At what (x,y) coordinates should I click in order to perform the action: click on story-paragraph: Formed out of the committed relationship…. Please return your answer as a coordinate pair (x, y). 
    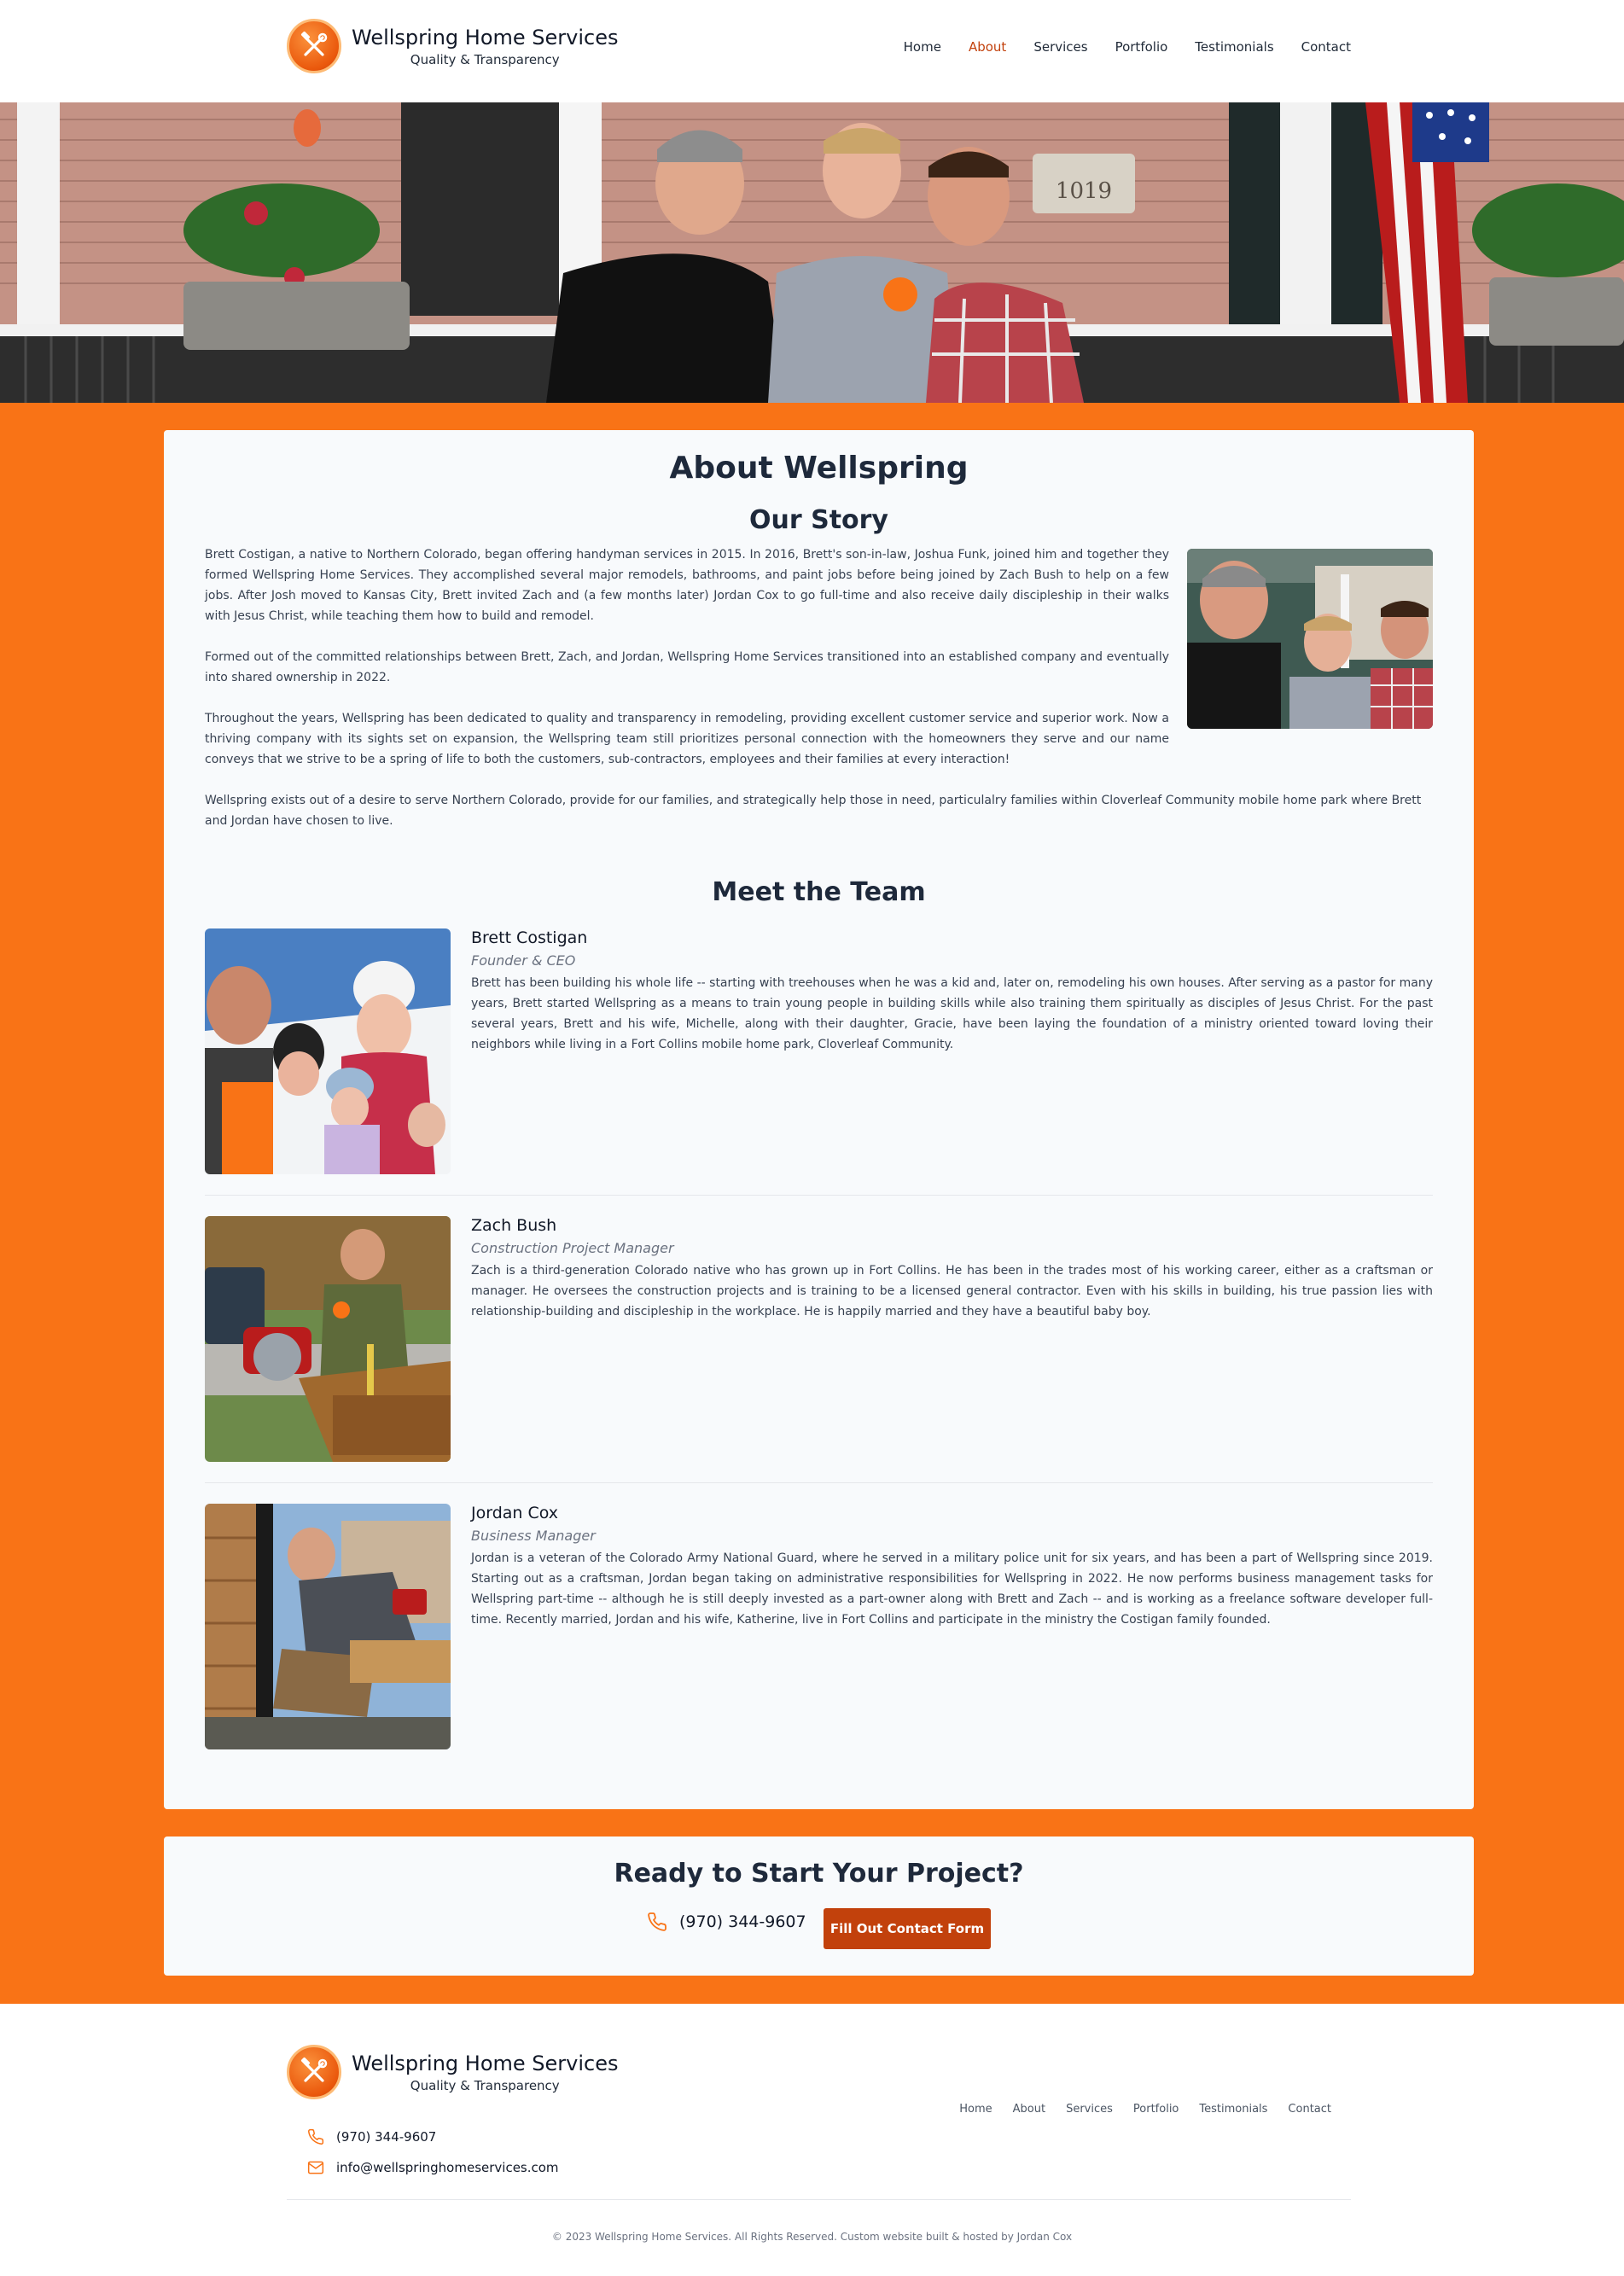
    Looking at the image, I should click on (687, 667).